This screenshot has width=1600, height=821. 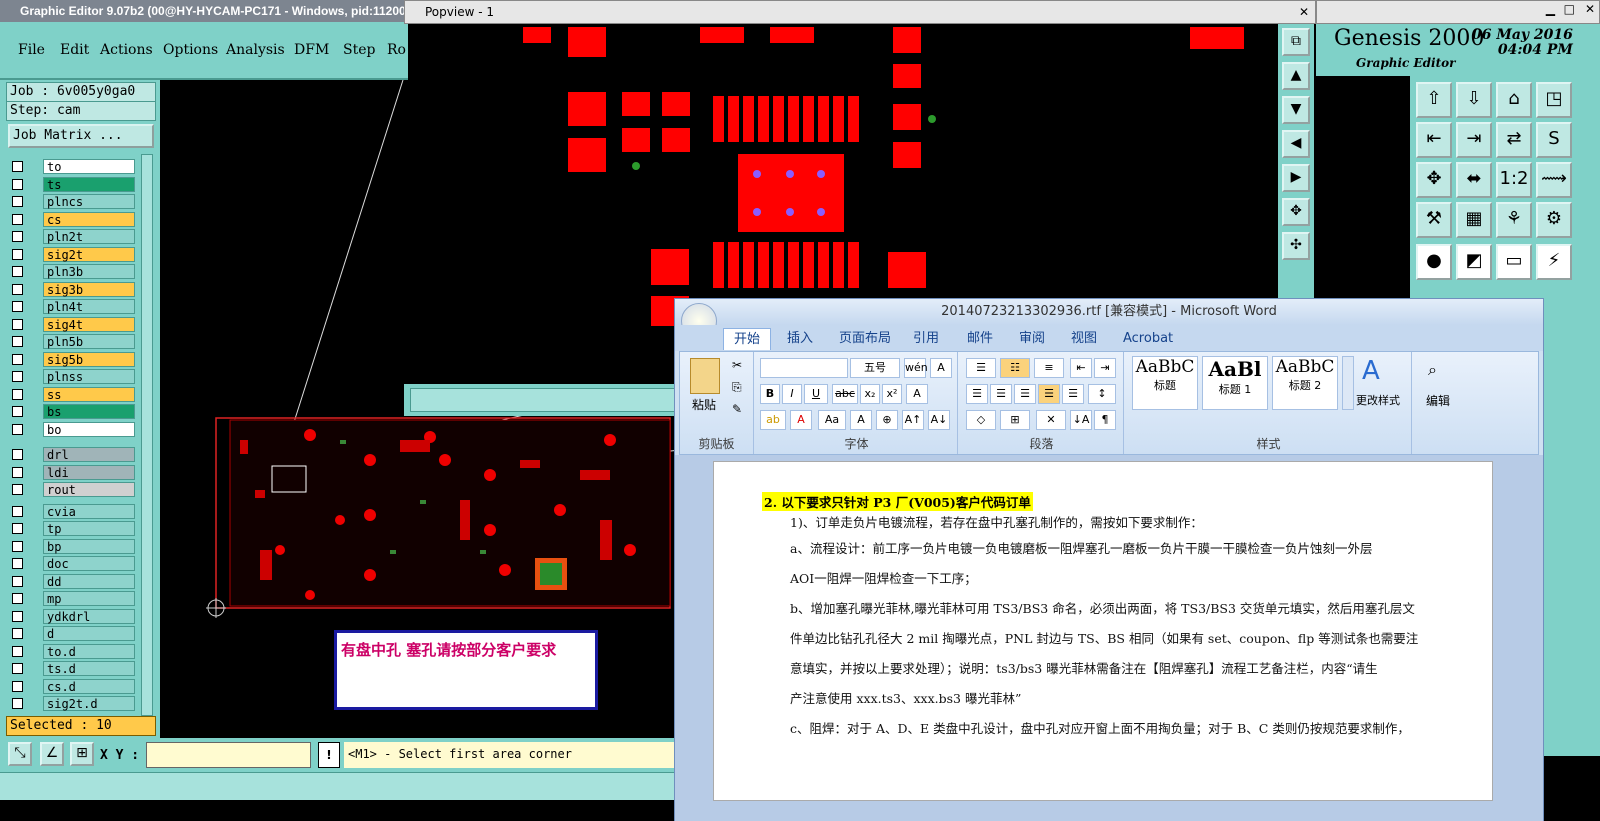 What do you see at coordinates (545, 400) in the screenshot?
I see `popview-scrollbar` at bounding box center [545, 400].